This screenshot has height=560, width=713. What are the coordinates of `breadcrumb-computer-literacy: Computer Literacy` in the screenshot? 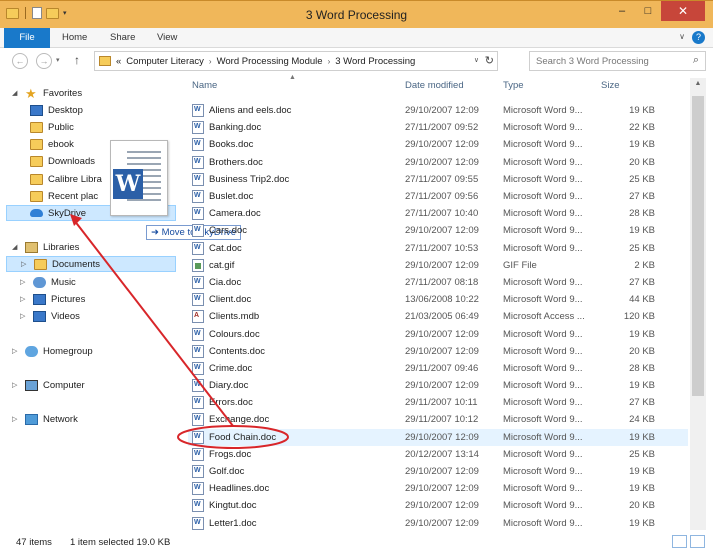 It's located at (165, 61).